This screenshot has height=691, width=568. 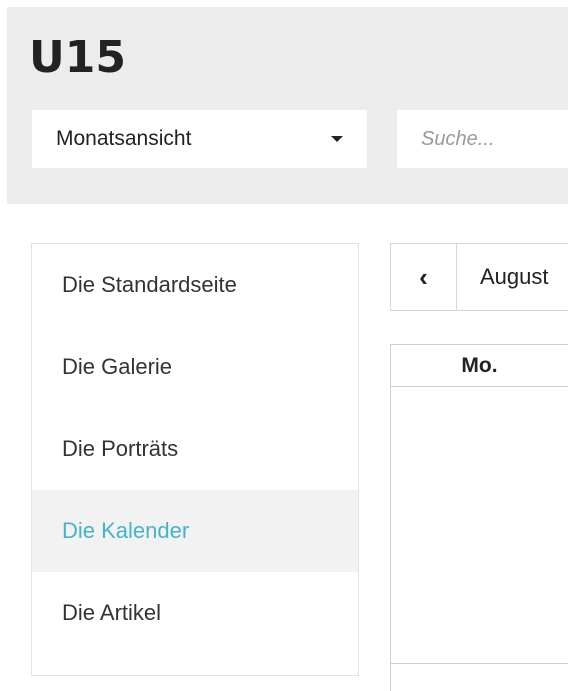 I want to click on weekday-header-monday: Mo., so click(x=479, y=366).